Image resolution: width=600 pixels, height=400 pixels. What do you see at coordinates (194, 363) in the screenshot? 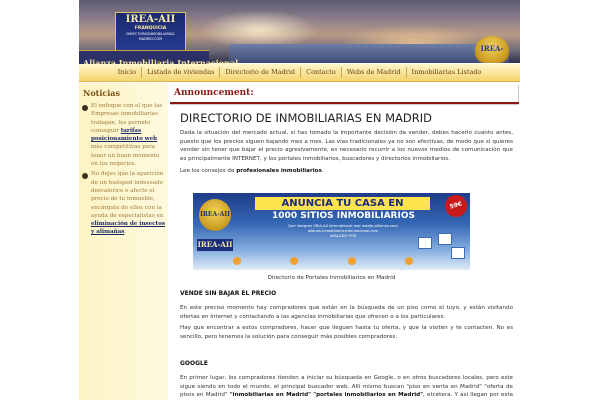
I see `section-heading-google: GOOGLE` at bounding box center [194, 363].